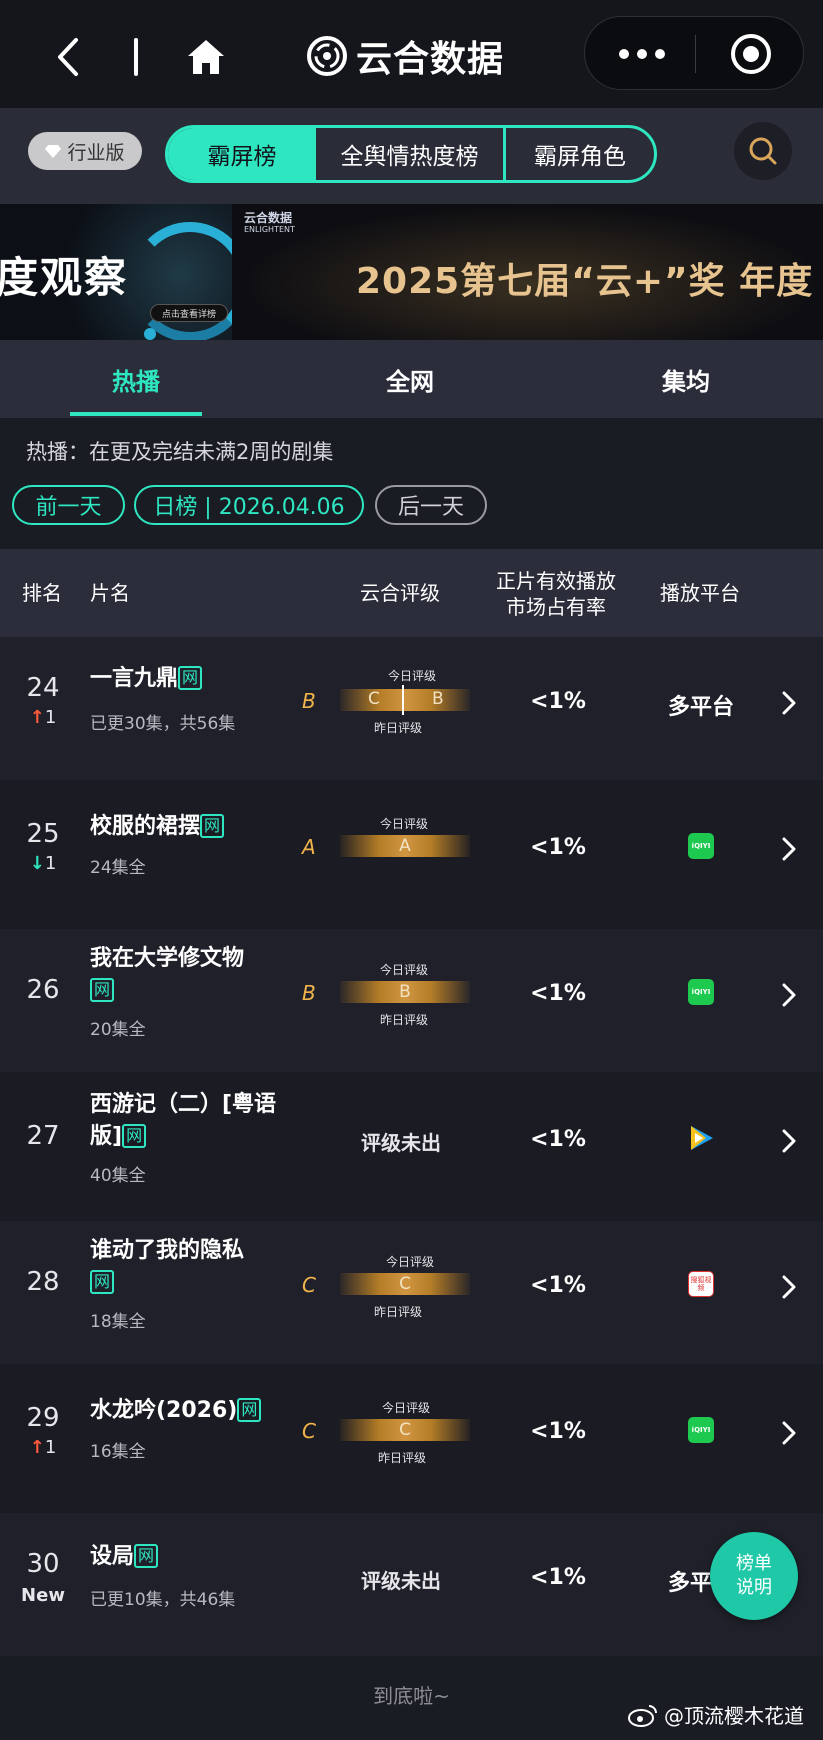 This screenshot has width=823, height=1740. What do you see at coordinates (43, 990) in the screenshot?
I see `rank-number: 26` at bounding box center [43, 990].